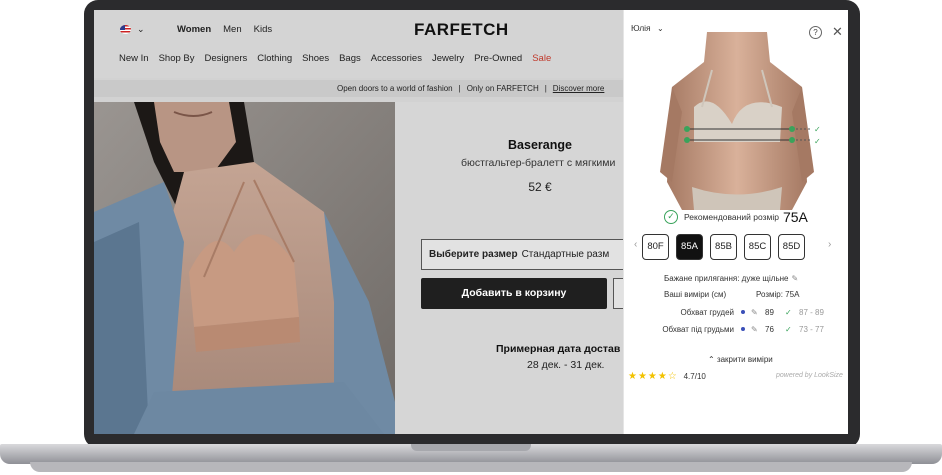 Image resolution: width=942 pixels, height=475 pixels. What do you see at coordinates (635, 244) in the screenshot?
I see `chevron-left-icon: ‹` at bounding box center [635, 244].